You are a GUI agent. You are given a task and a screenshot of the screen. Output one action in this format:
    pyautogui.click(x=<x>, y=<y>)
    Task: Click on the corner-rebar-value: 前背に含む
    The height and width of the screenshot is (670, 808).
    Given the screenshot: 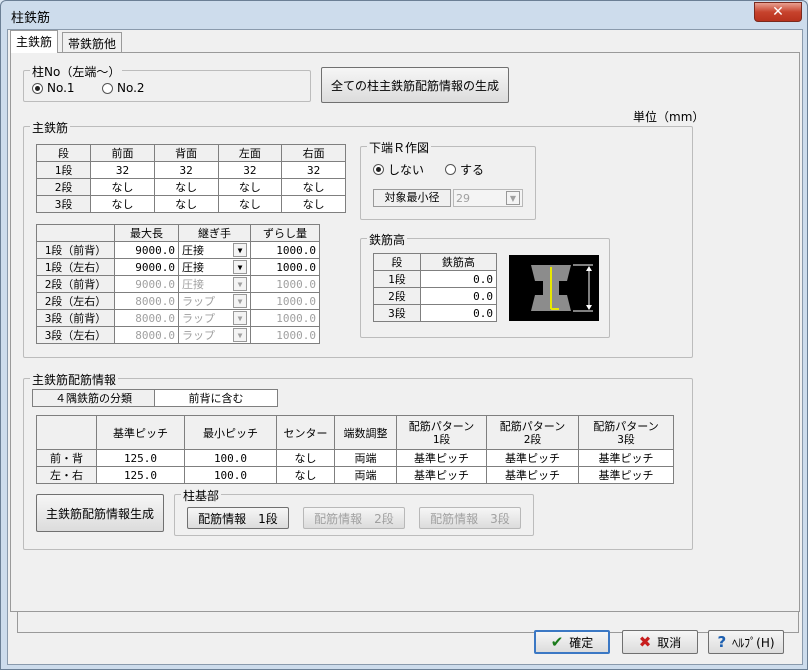 What is the action you would take?
    pyautogui.click(x=216, y=398)
    